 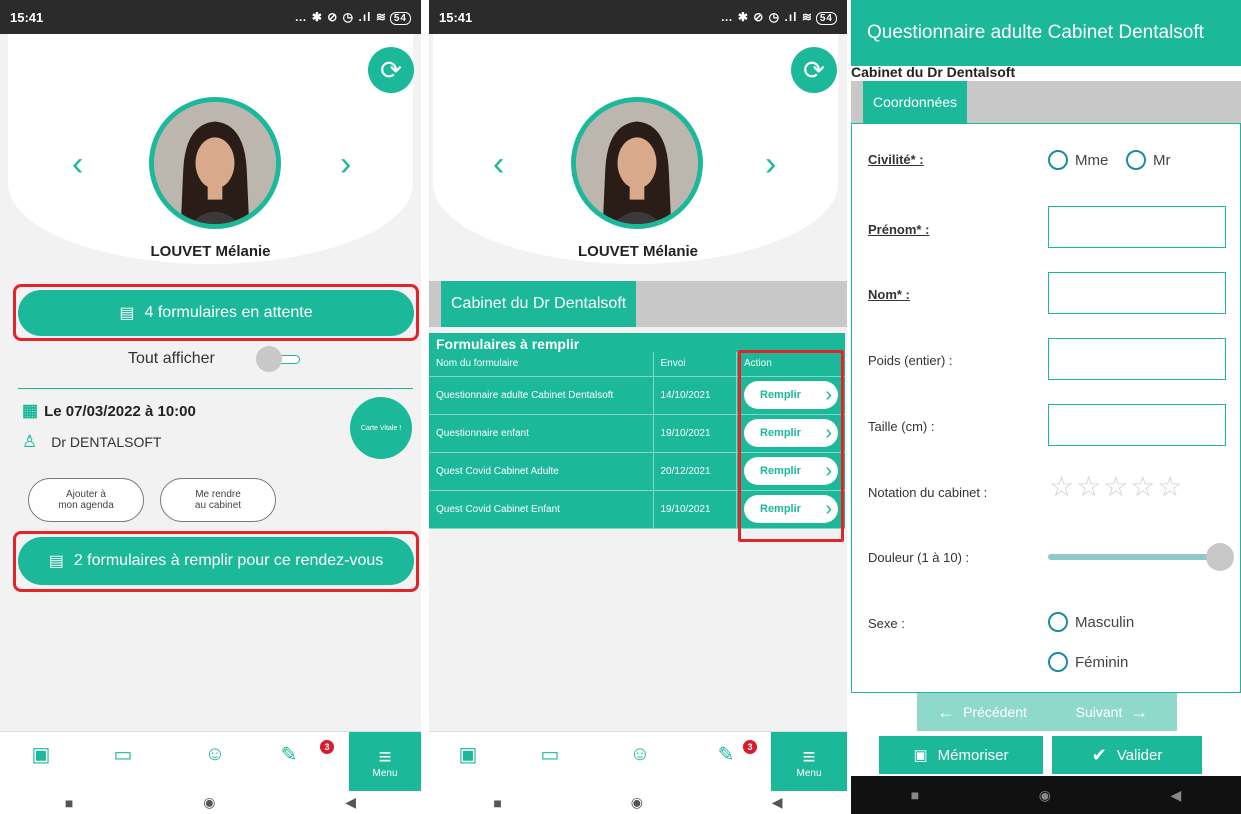 I want to click on radio-mr: Mr, so click(x=1148, y=160).